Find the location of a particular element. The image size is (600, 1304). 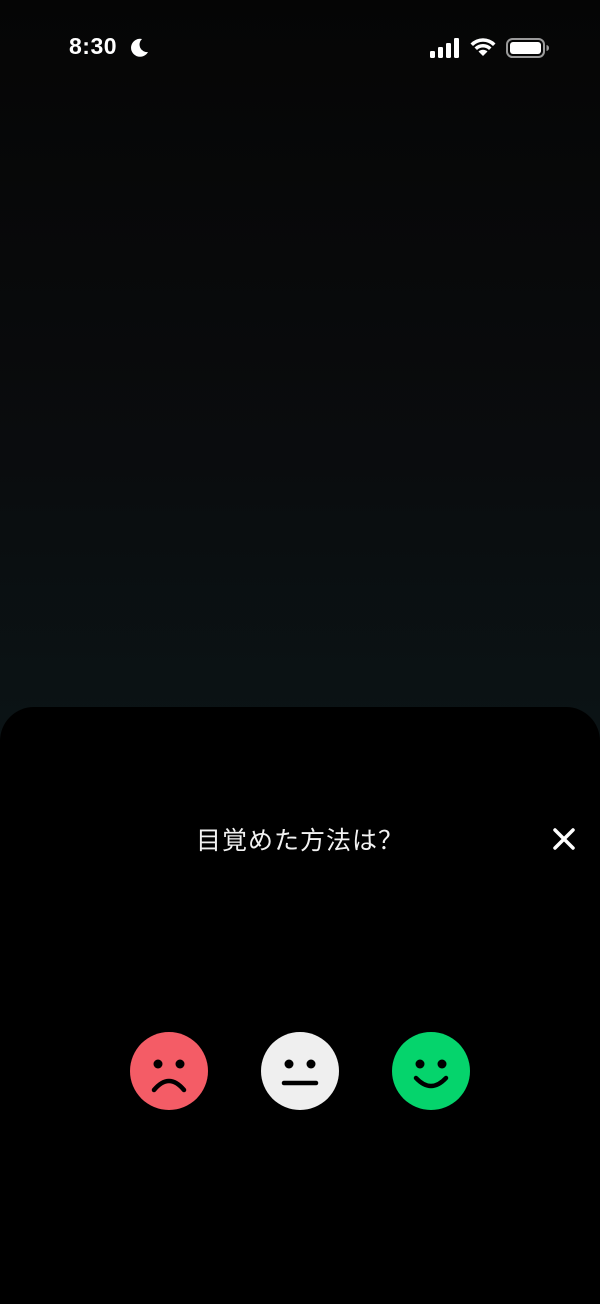

sad-face-icon is located at coordinates (169, 1071).